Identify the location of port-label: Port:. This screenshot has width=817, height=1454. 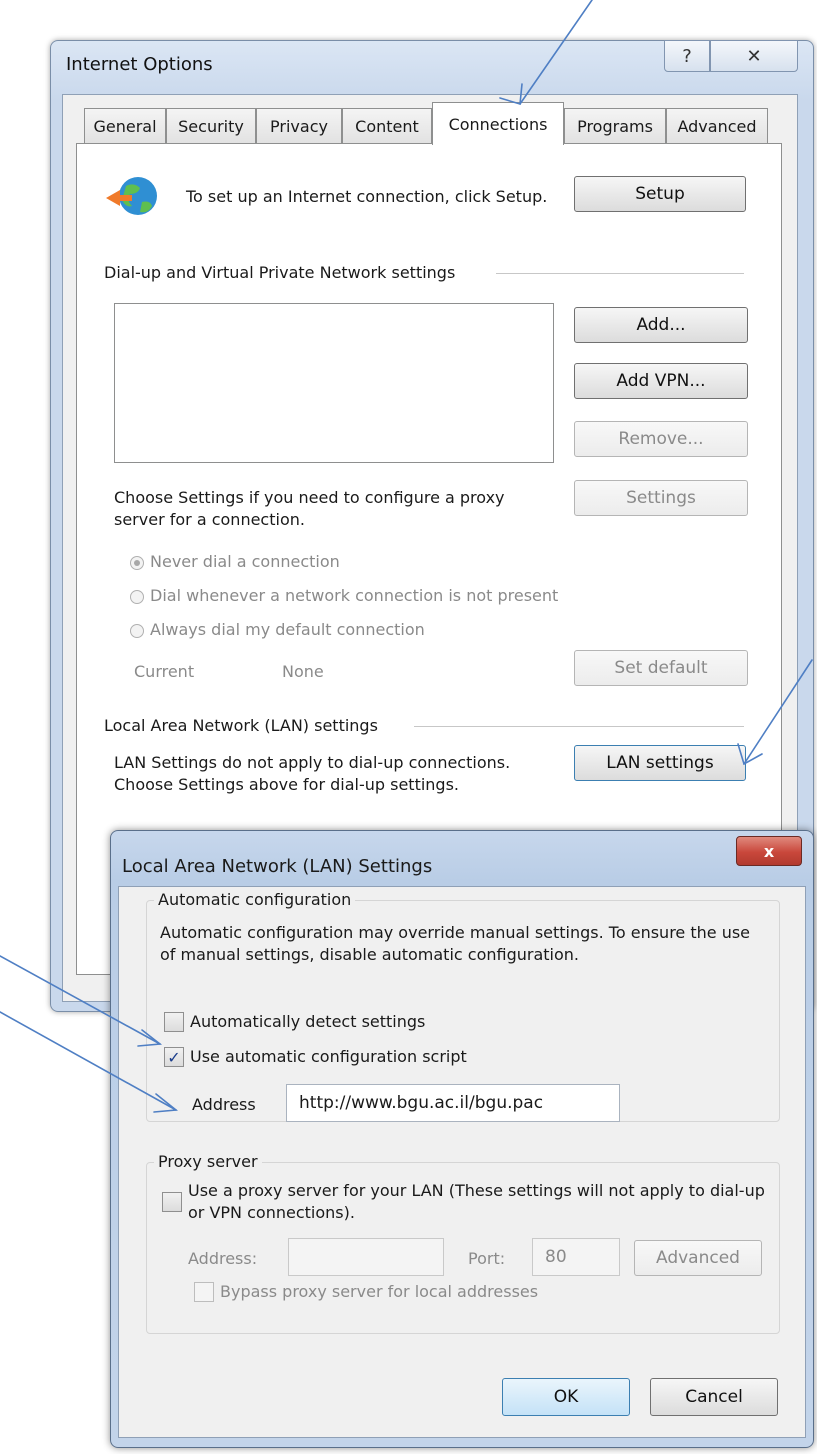
(487, 1258).